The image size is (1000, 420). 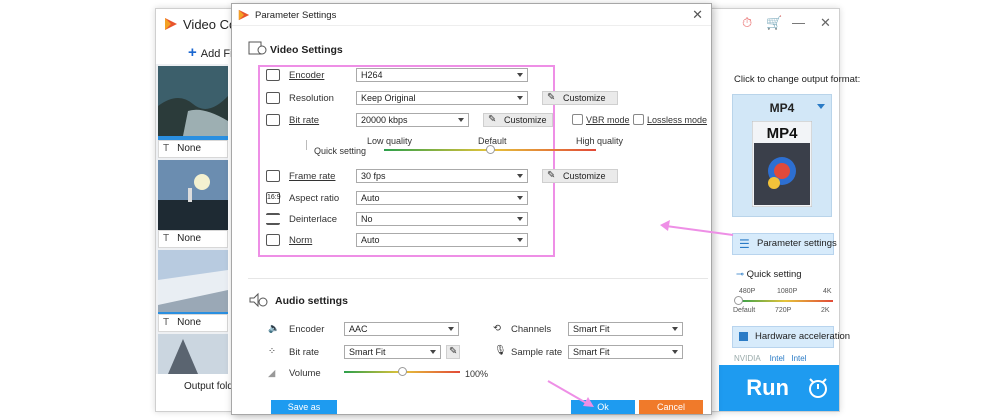 I want to click on audio-bitrate-select: Smart Fit, so click(x=392, y=352).